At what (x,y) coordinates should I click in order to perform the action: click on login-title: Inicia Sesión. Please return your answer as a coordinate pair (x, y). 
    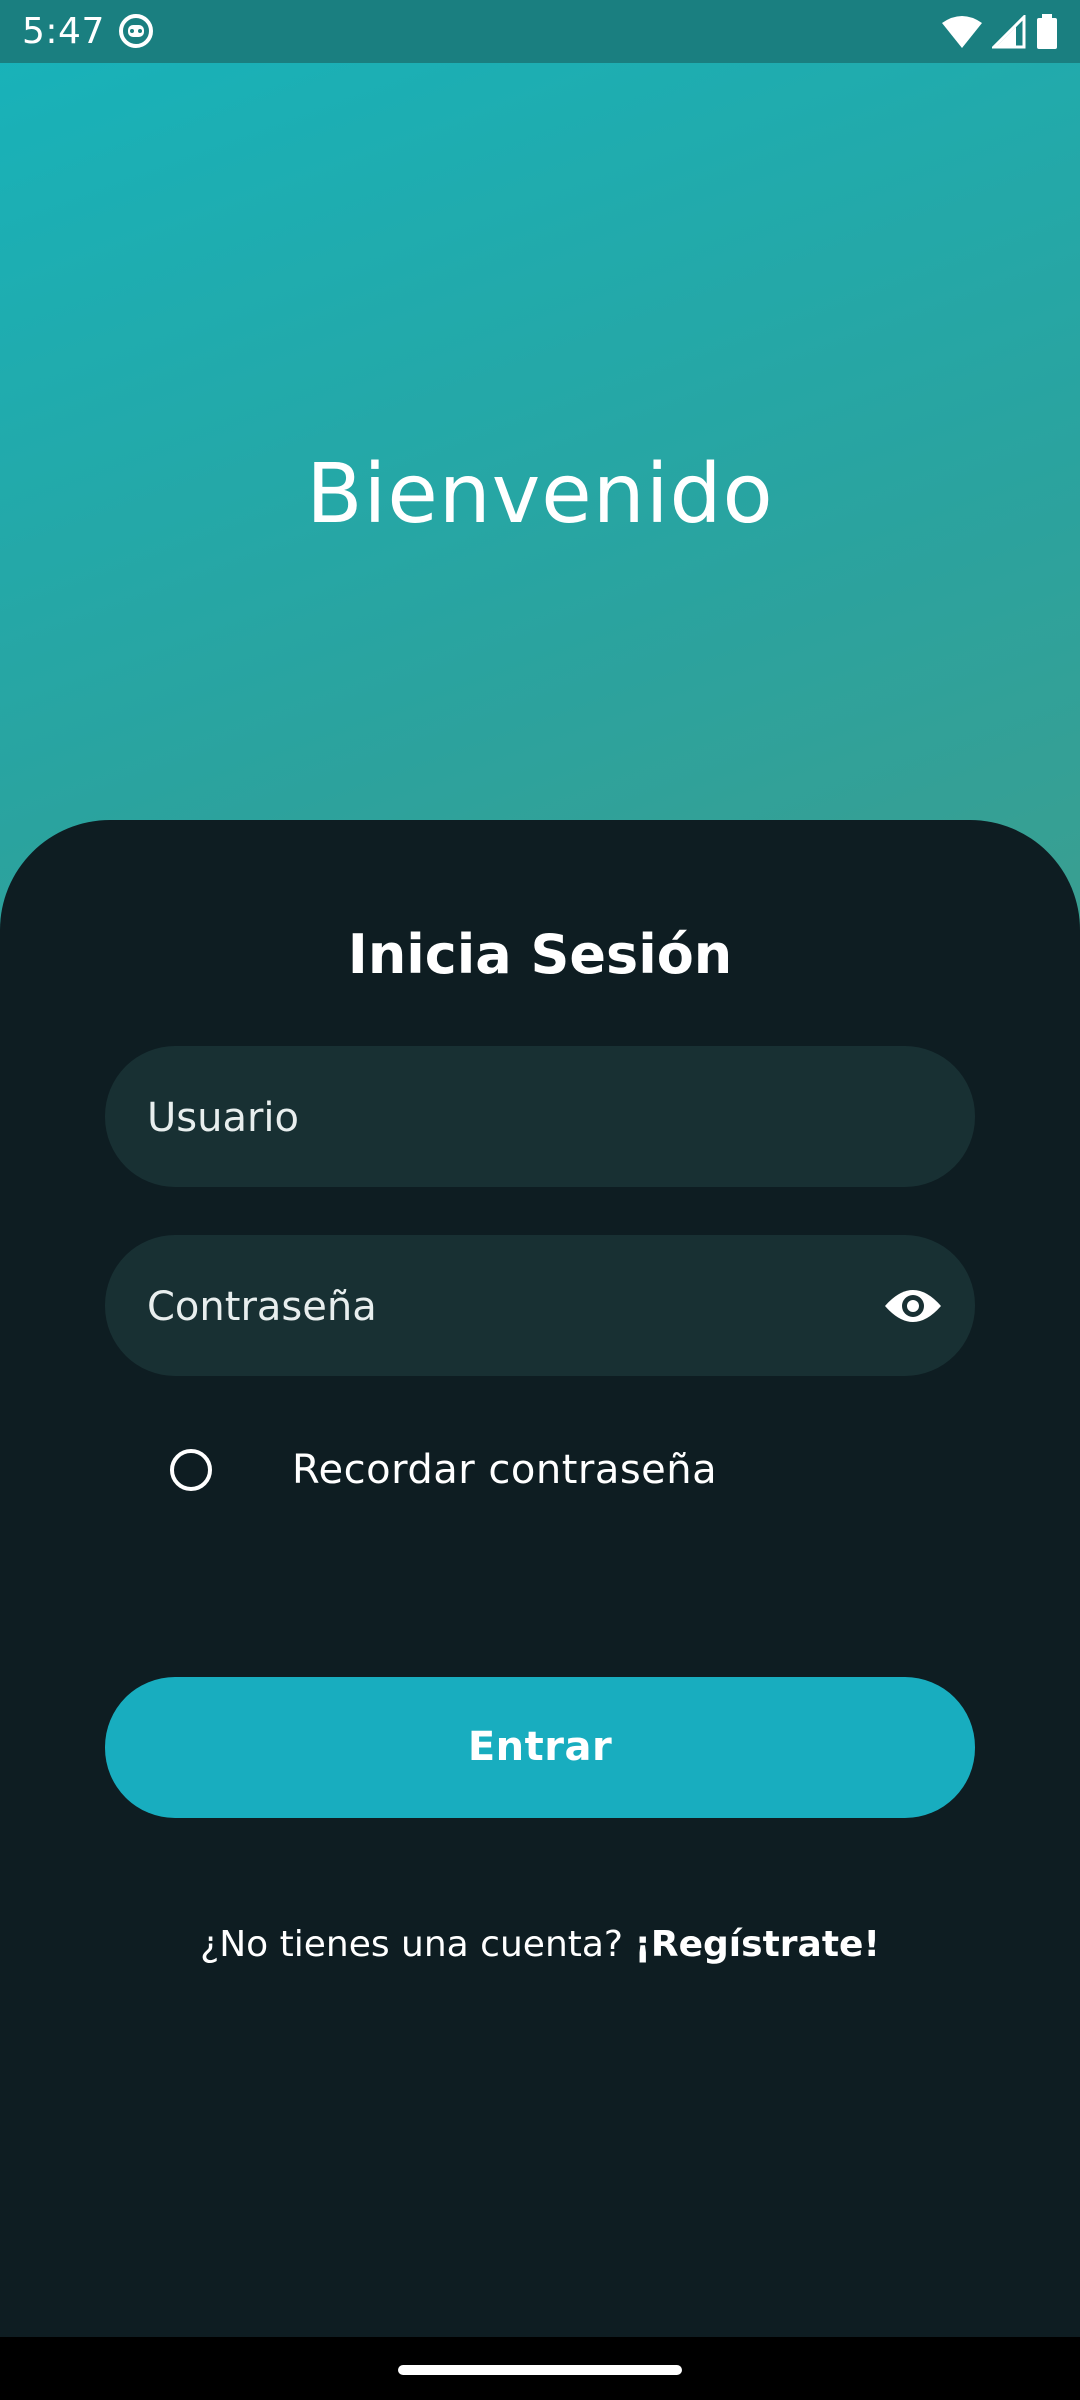
    Looking at the image, I should click on (540, 954).